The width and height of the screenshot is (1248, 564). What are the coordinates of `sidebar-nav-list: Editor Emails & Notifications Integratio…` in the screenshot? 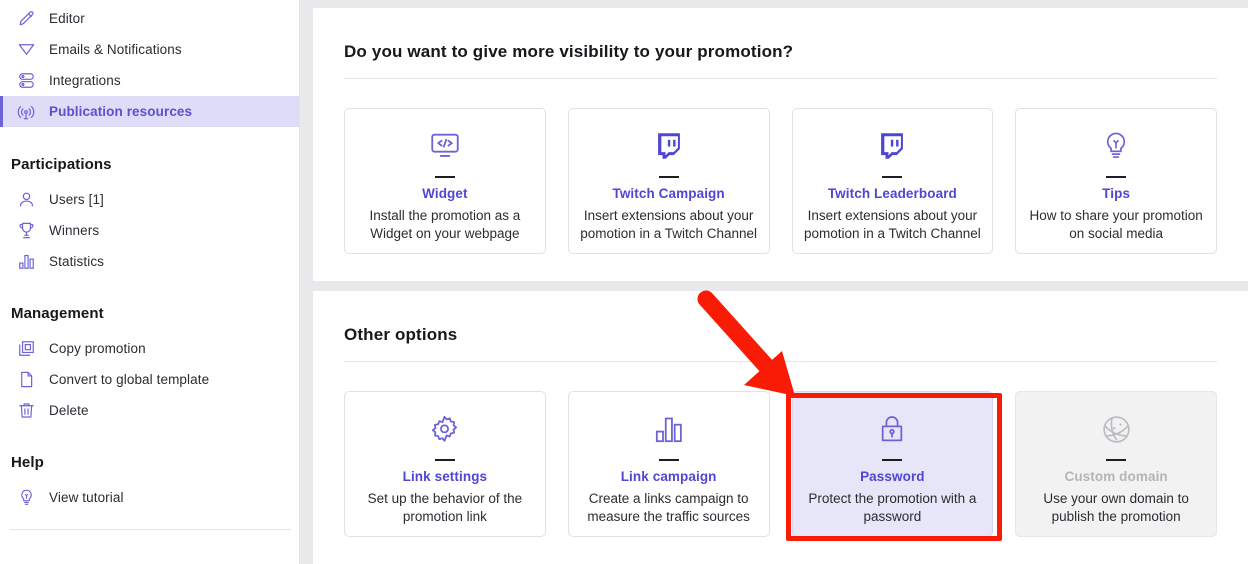 It's located at (149, 63).